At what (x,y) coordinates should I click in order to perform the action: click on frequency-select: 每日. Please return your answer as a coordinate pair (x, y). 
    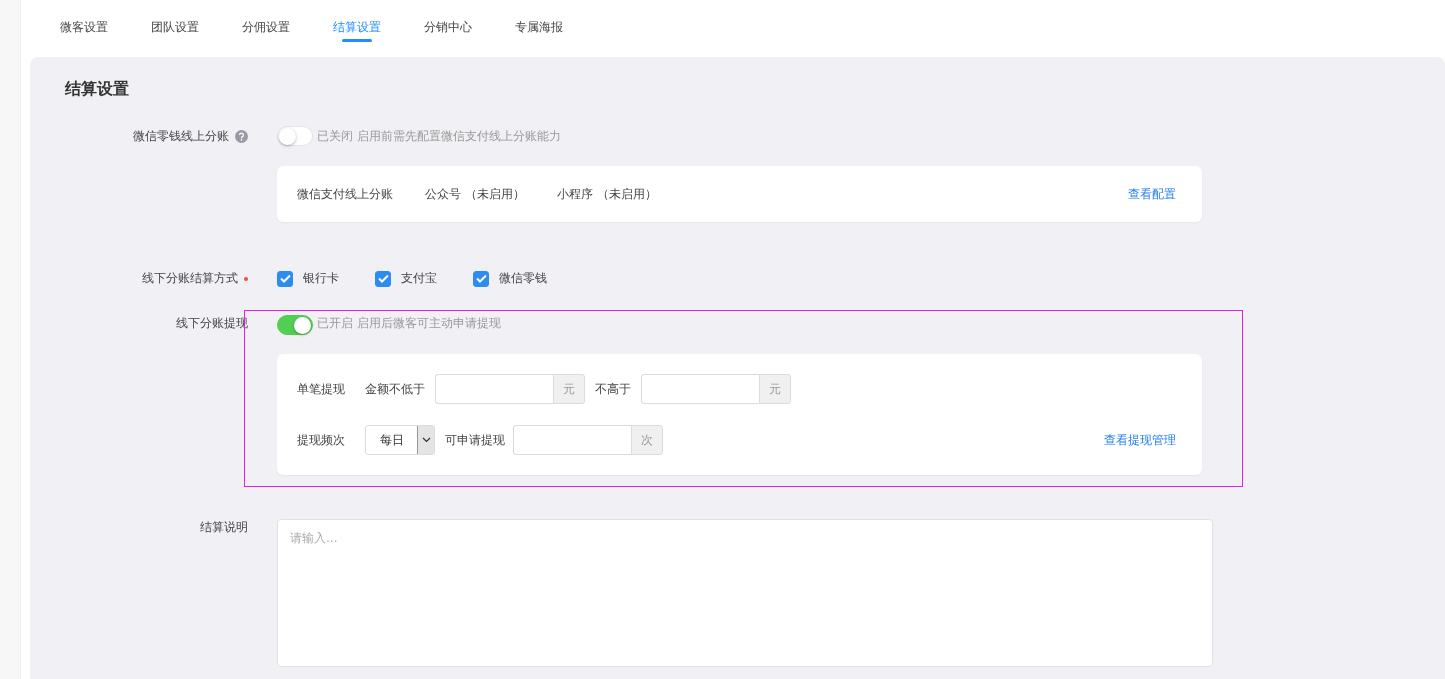
    Looking at the image, I should click on (400, 440).